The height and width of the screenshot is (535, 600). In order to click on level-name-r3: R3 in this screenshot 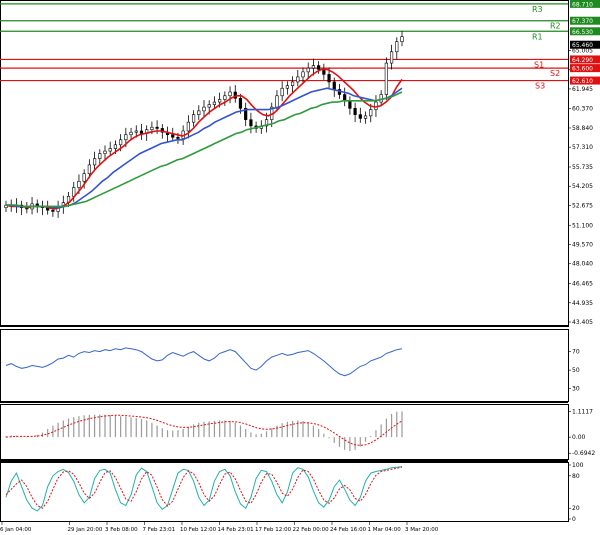, I will do `click(537, 9)`.